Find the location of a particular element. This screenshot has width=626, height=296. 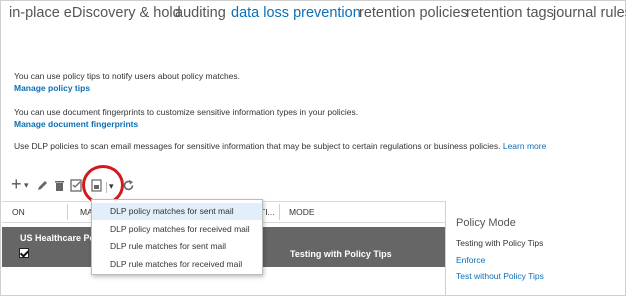

menu-item-rule-received: DLP rule matches for received mail is located at coordinates (177, 264).